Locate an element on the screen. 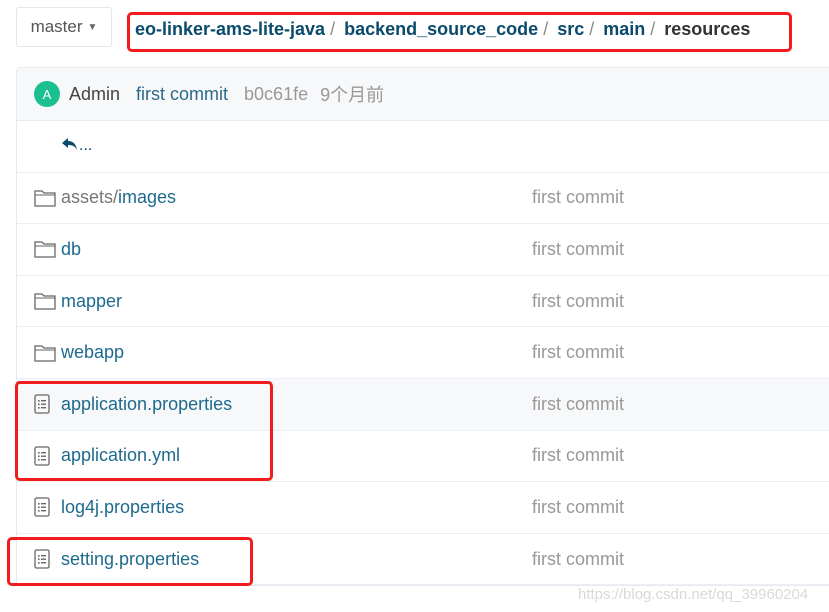 This screenshot has width=829, height=612. file-row: setting.properties first commit is located at coordinates (423, 560).